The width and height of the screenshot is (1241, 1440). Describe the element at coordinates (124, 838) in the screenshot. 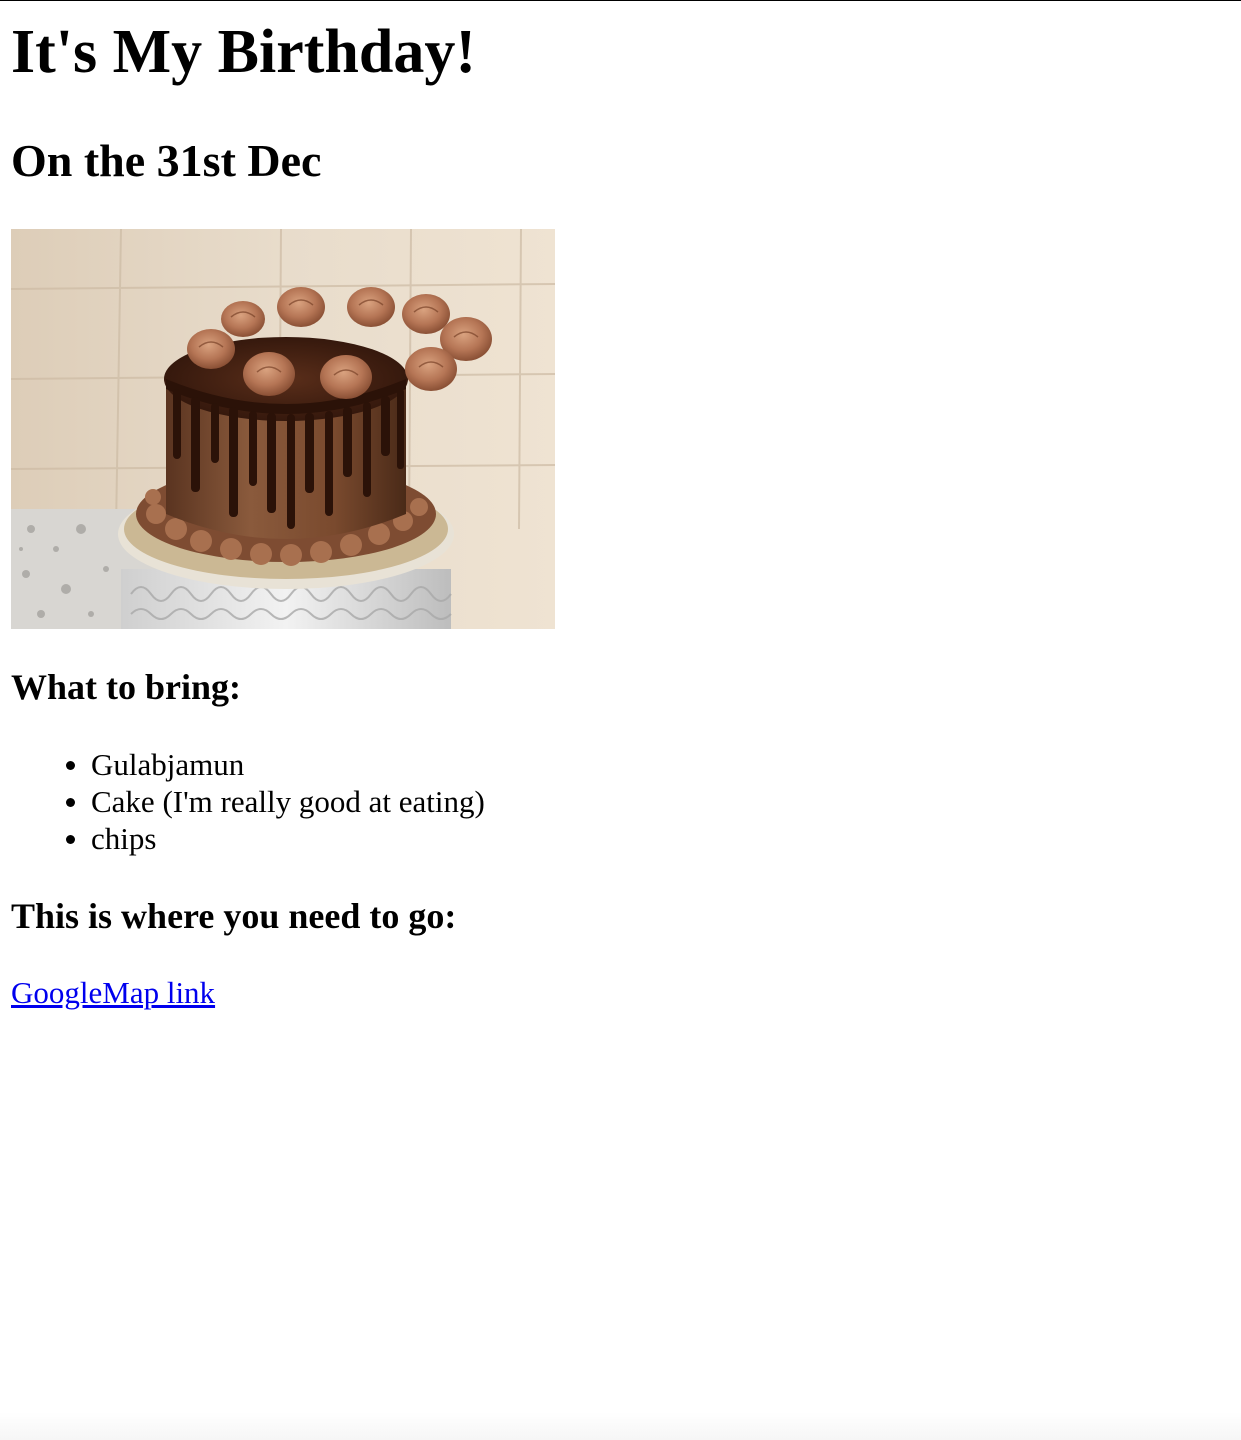

I see `list-item-text: chips` at that location.